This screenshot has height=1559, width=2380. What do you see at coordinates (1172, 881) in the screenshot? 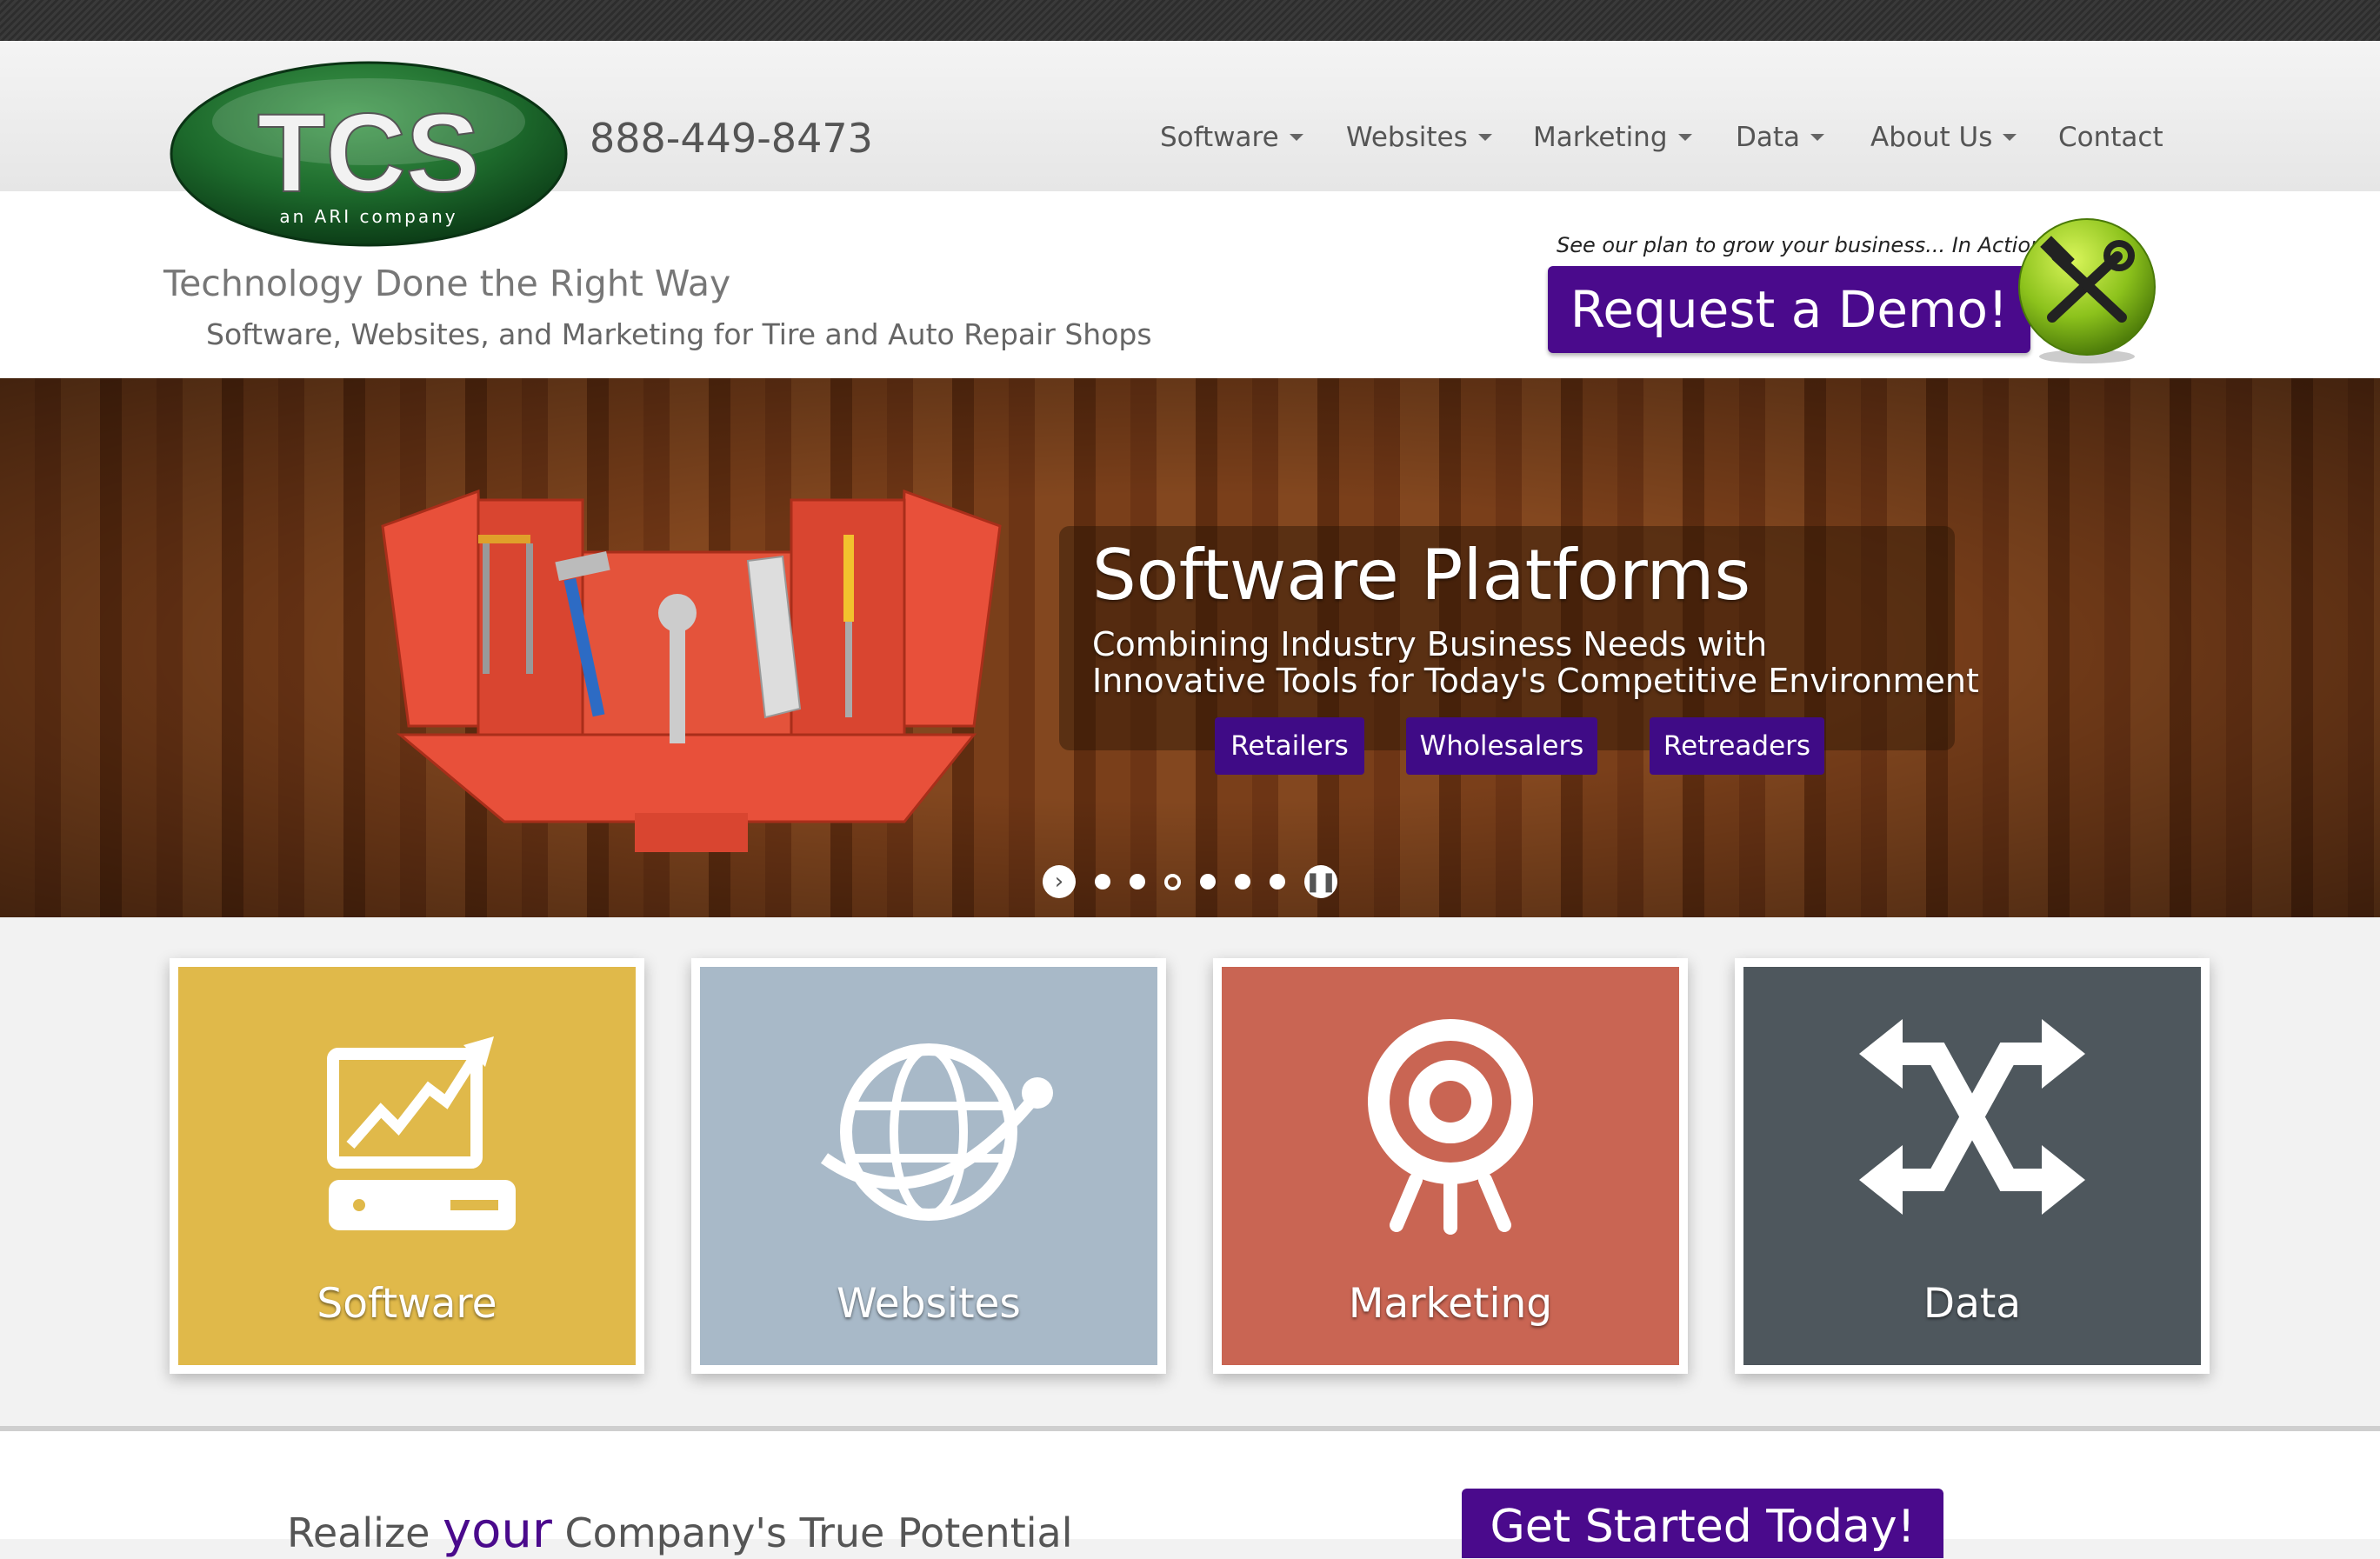
I see `slide-dot-active` at bounding box center [1172, 881].